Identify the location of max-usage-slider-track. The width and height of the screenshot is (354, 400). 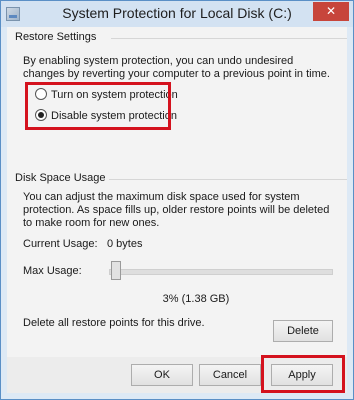
(221, 272).